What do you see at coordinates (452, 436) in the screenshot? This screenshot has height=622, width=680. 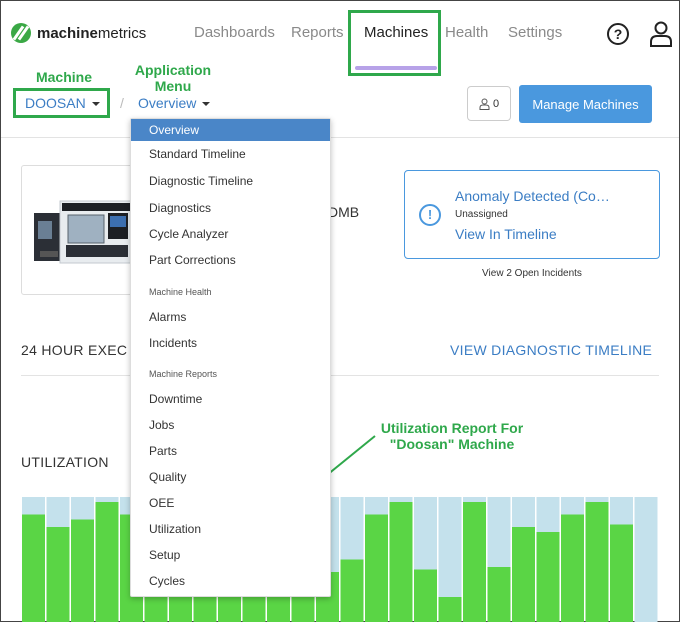 I see `annotation-utilization-report: Utilization Report For "Doosan" Machine` at bounding box center [452, 436].